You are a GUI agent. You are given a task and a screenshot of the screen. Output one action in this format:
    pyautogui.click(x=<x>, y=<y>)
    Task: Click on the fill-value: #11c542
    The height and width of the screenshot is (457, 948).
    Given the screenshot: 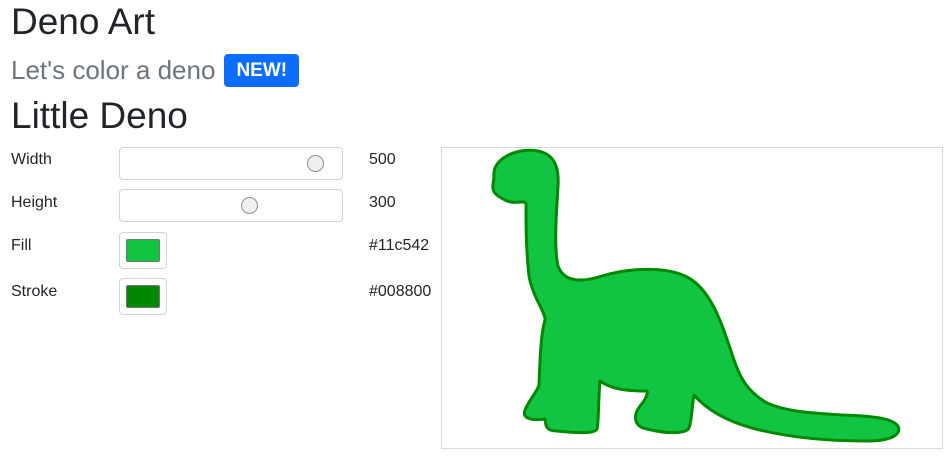 What is the action you would take?
    pyautogui.click(x=399, y=245)
    